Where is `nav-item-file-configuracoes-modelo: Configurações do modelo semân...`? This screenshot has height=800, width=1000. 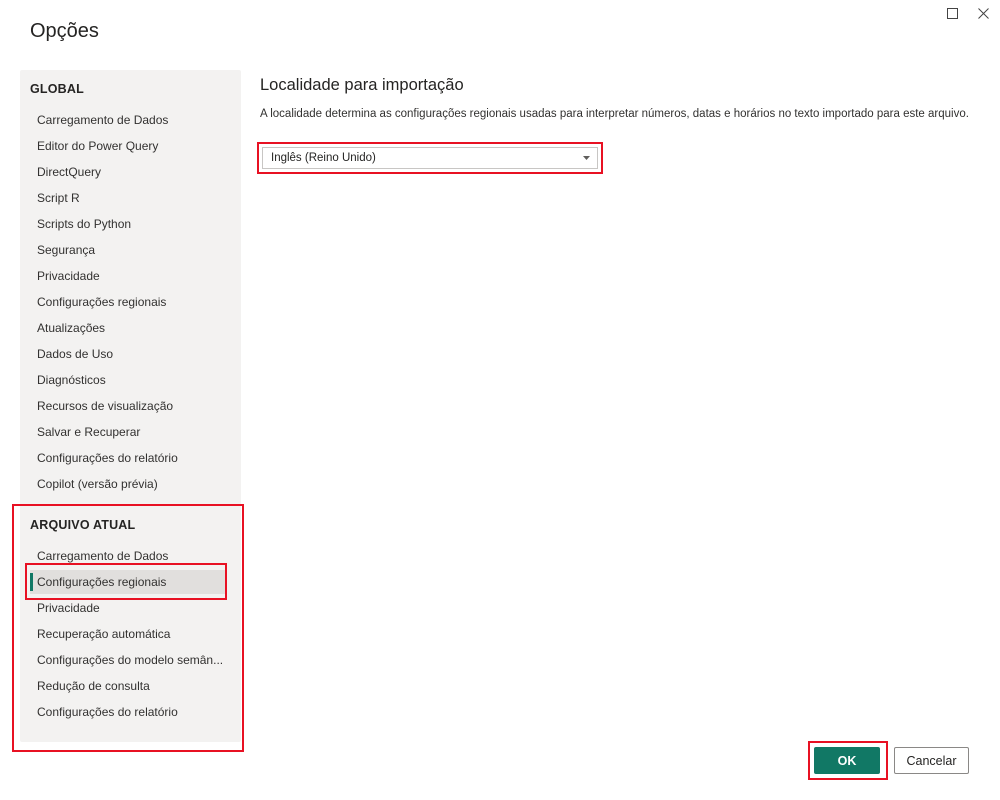
nav-item-file-configuracoes-modelo: Configurações do modelo semân... is located at coordinates (128, 660).